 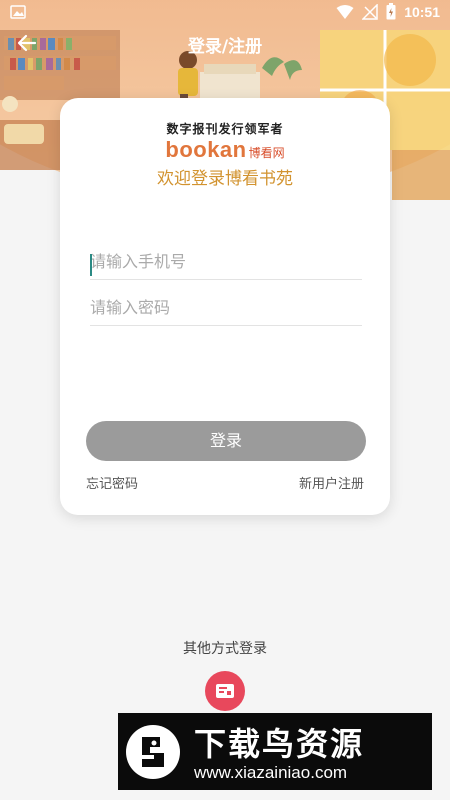 I want to click on phone-input, so click(x=226, y=260).